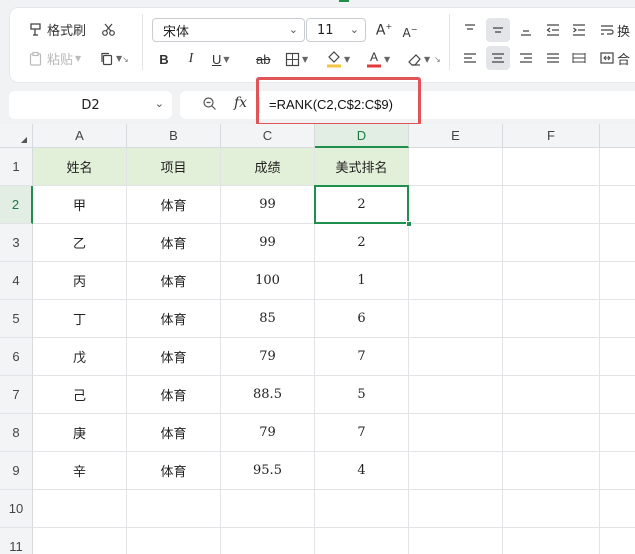  What do you see at coordinates (16, 357) in the screenshot?
I see `row-header: 6` at bounding box center [16, 357].